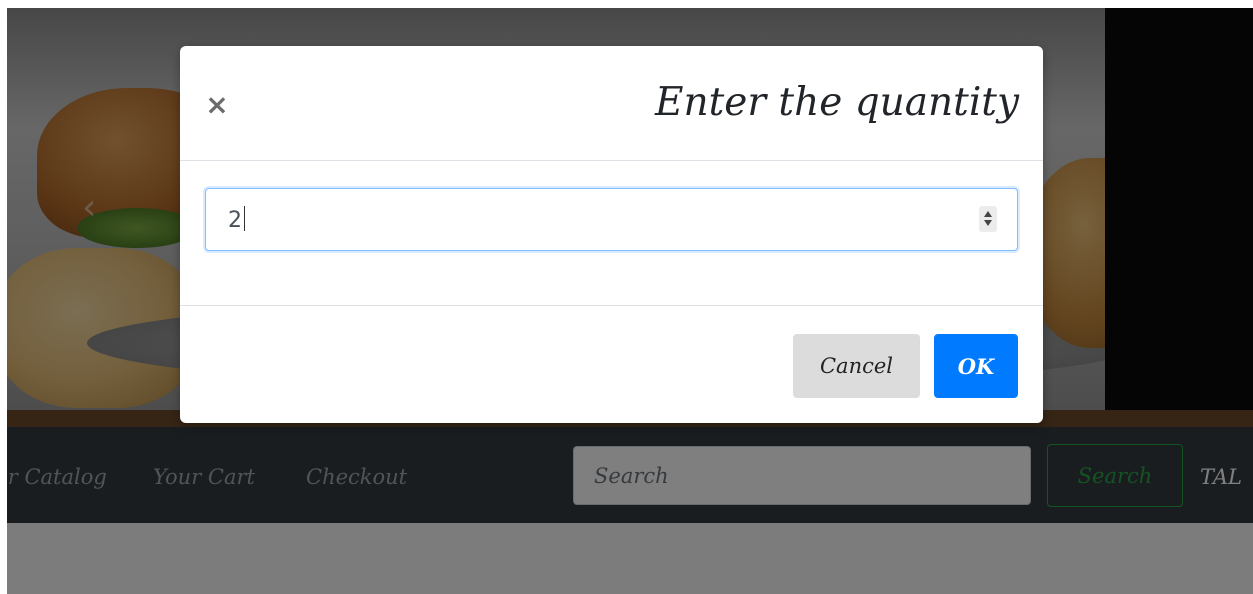  What do you see at coordinates (244, 218) in the screenshot?
I see `text-caret` at bounding box center [244, 218].